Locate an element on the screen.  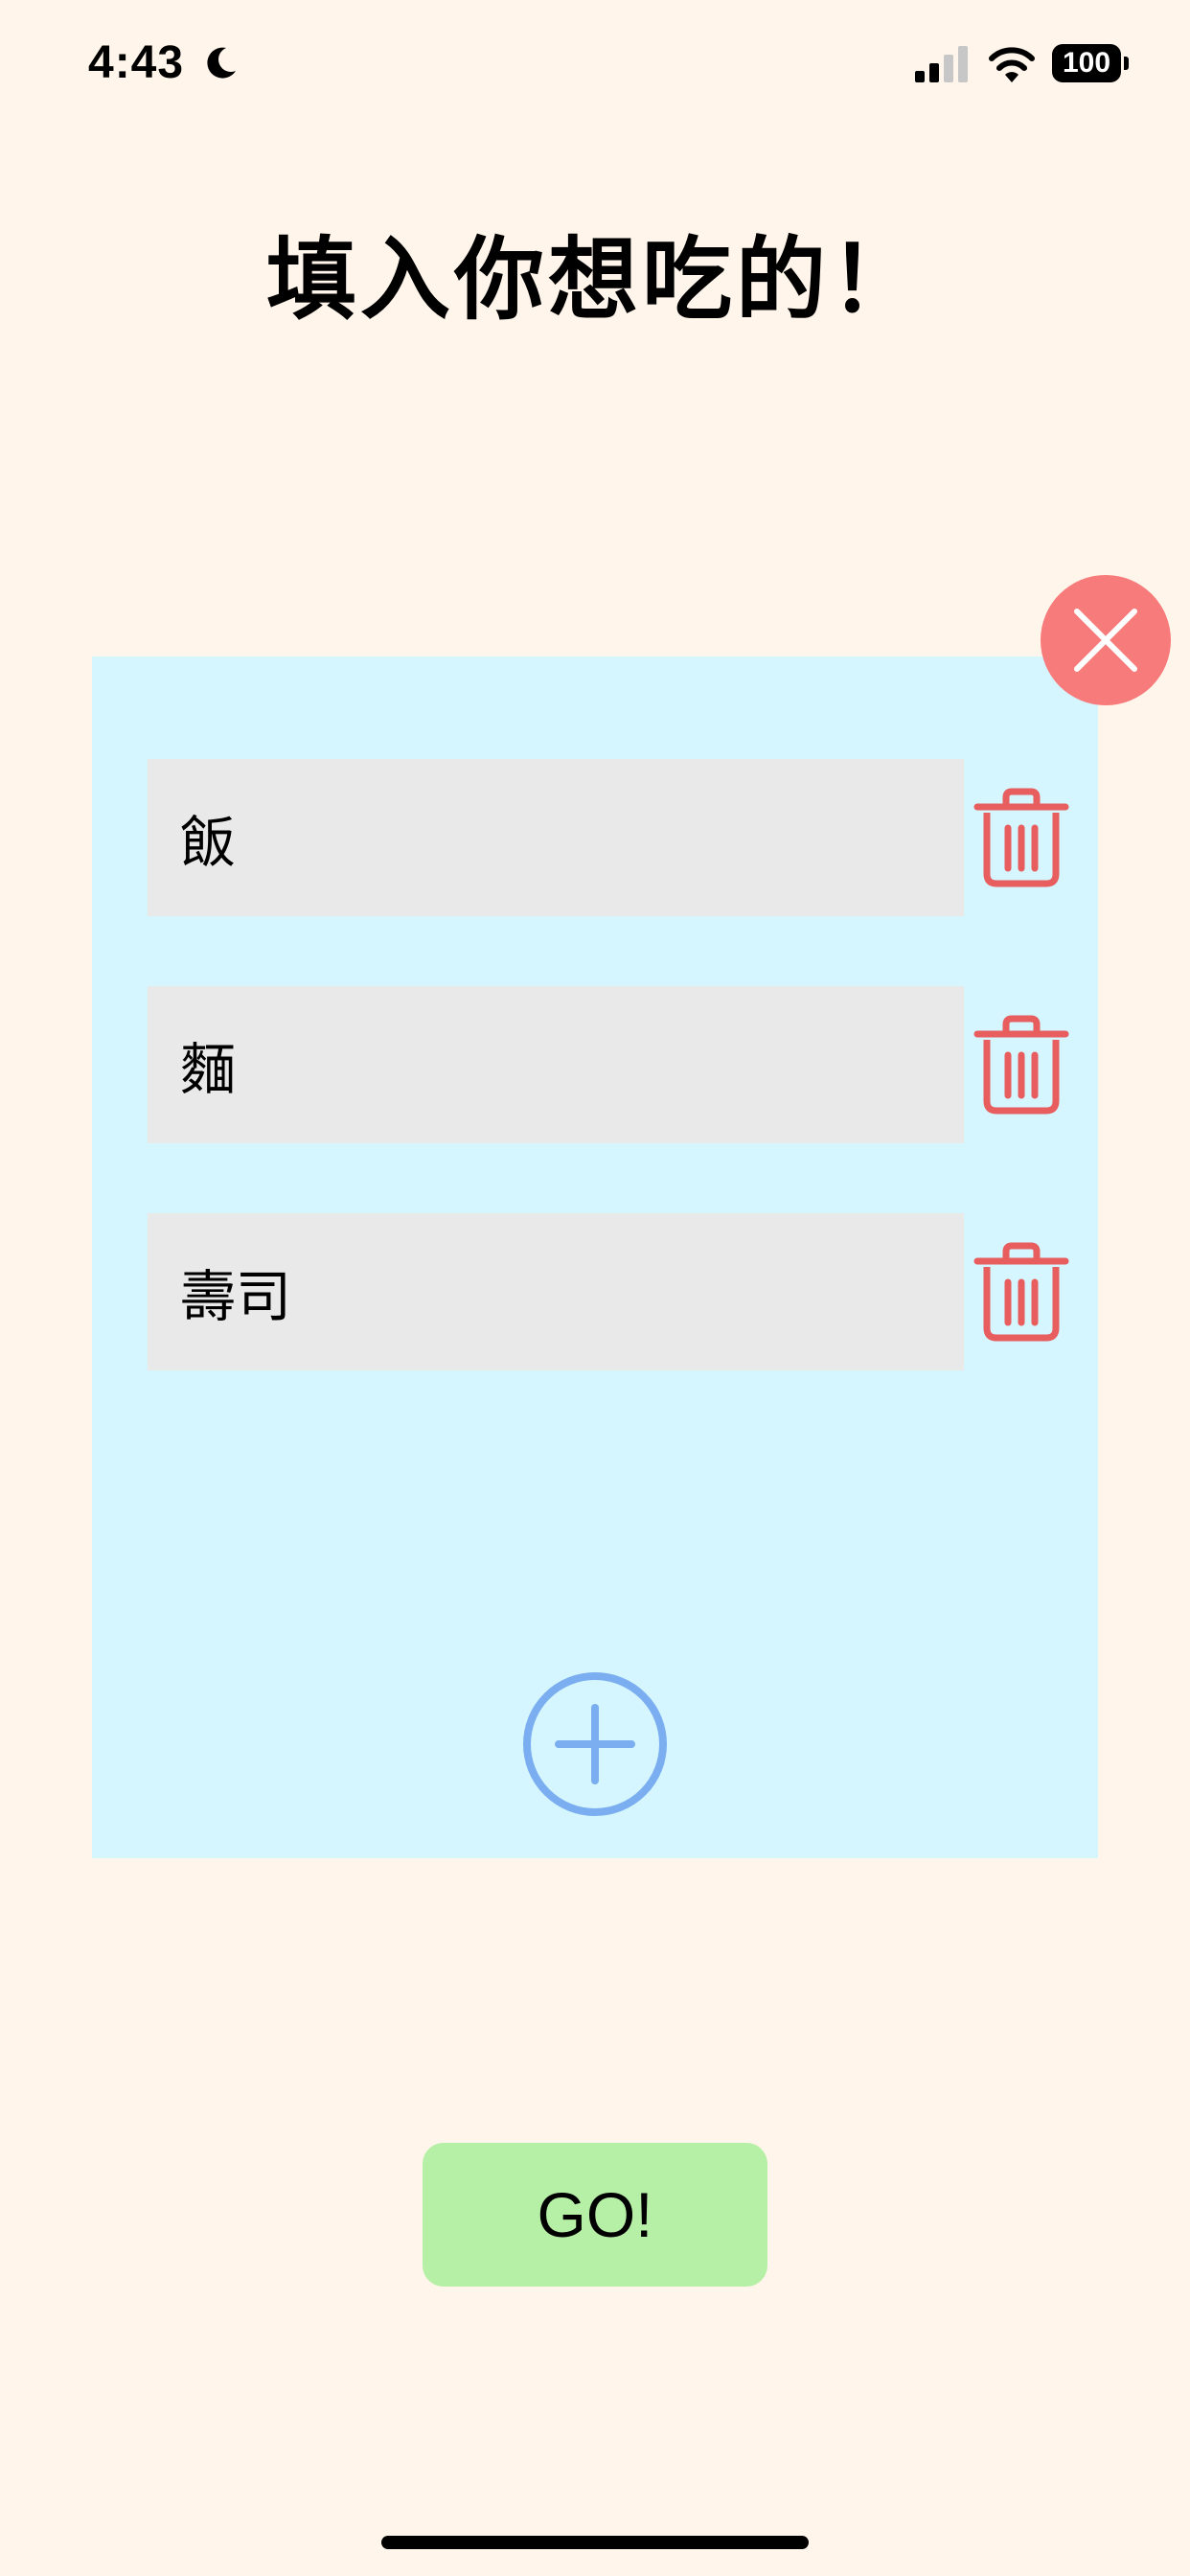
close-button is located at coordinates (1106, 640).